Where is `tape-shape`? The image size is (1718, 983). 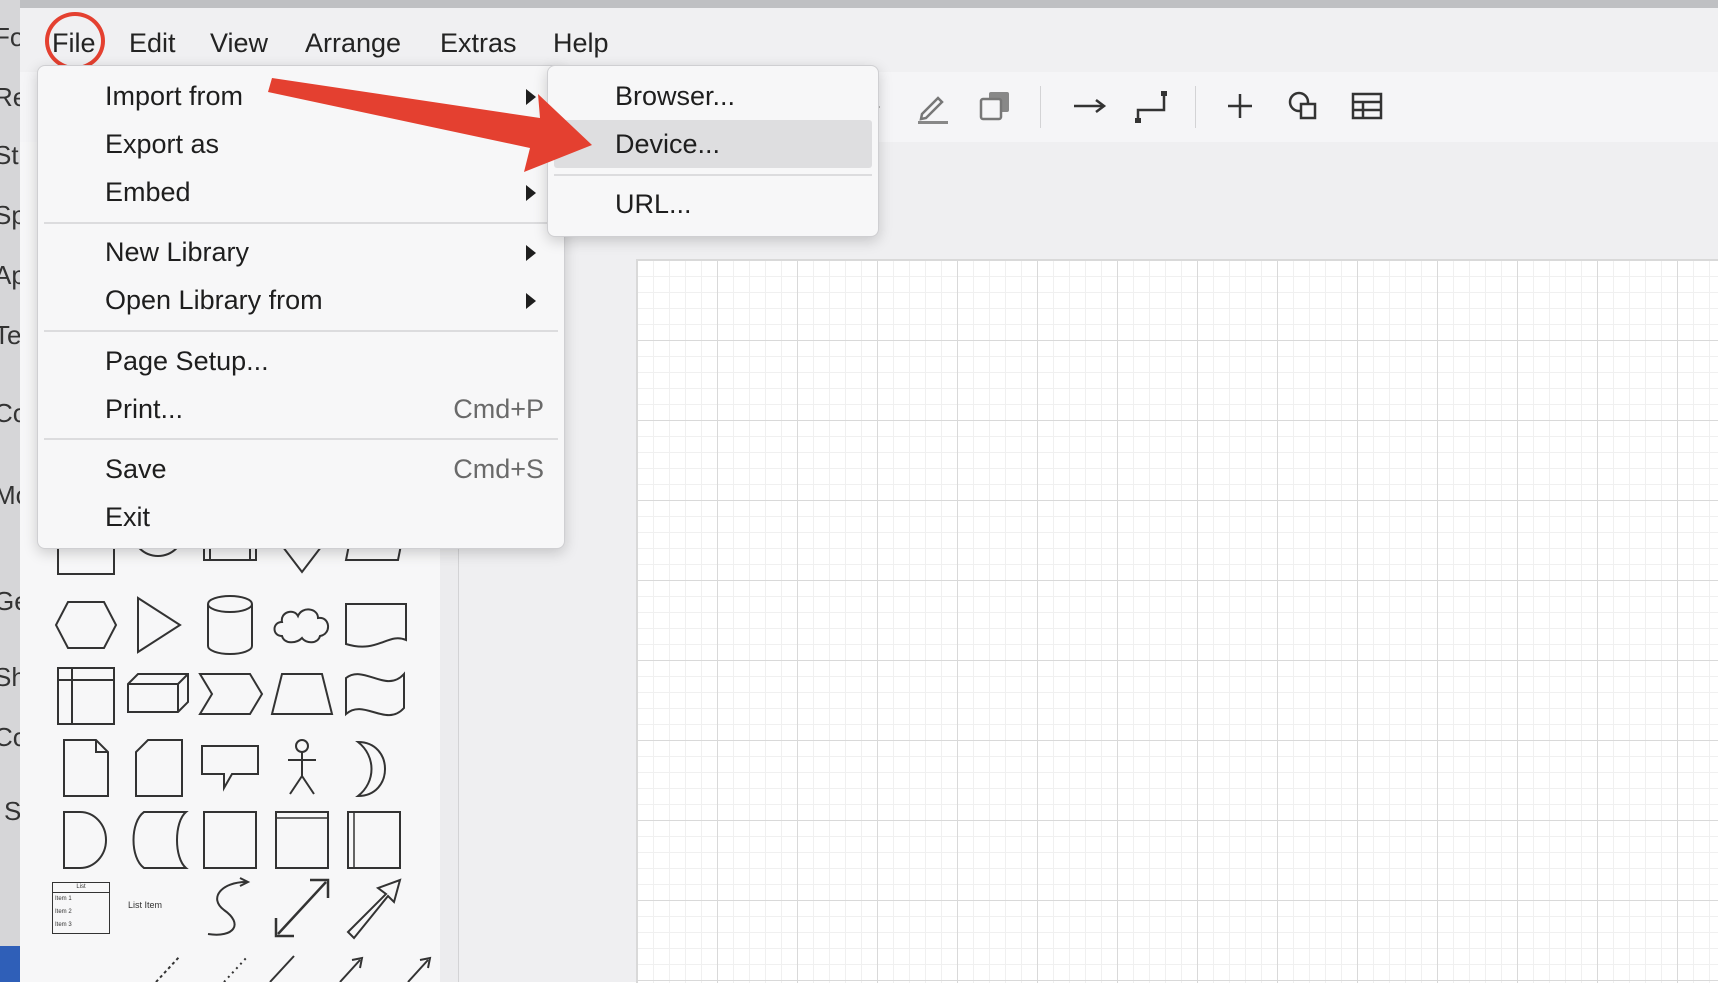
tape-shape is located at coordinates (374, 697).